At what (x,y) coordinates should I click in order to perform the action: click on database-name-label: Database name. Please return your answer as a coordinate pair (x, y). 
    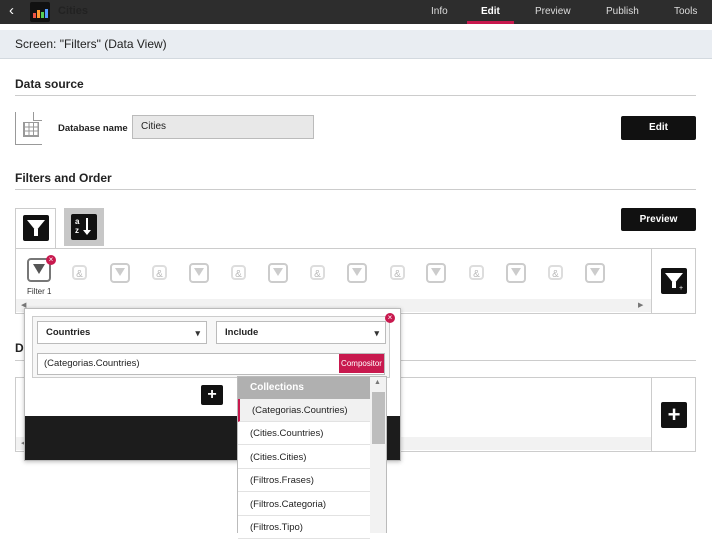
    Looking at the image, I should click on (93, 128).